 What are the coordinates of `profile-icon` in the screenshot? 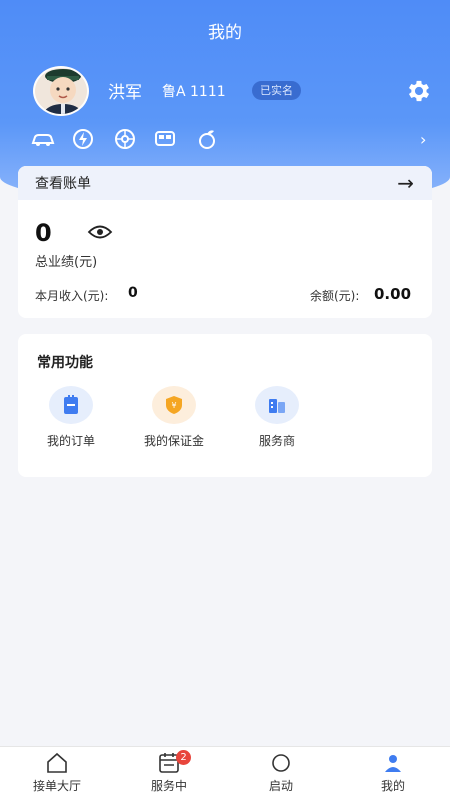 It's located at (393, 763).